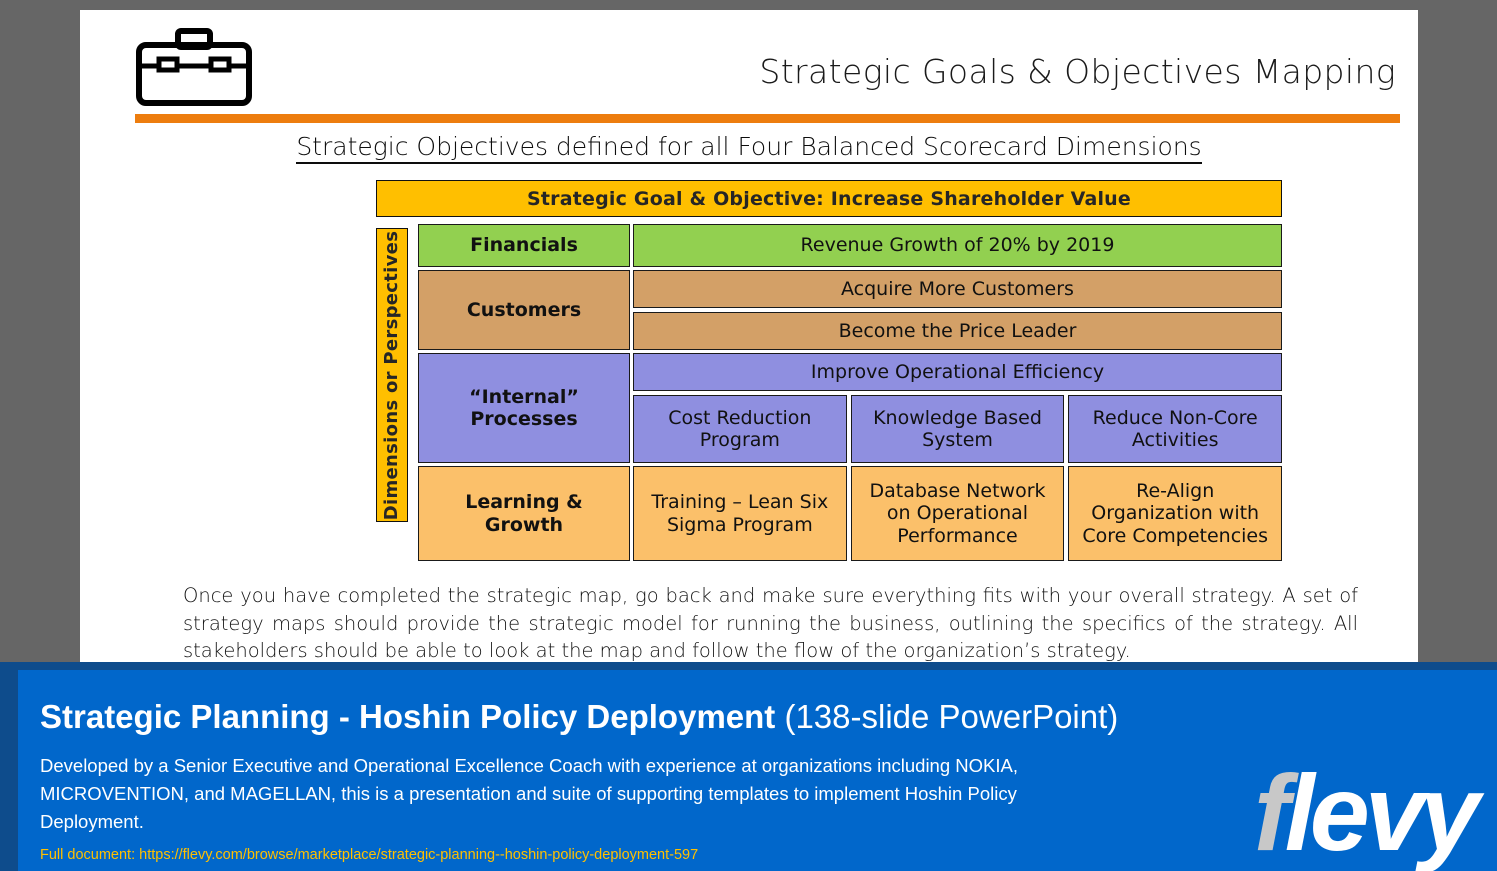 The width and height of the screenshot is (1497, 871). What do you see at coordinates (957, 289) in the screenshot?
I see `objective-cell: Acquire More Customers` at bounding box center [957, 289].